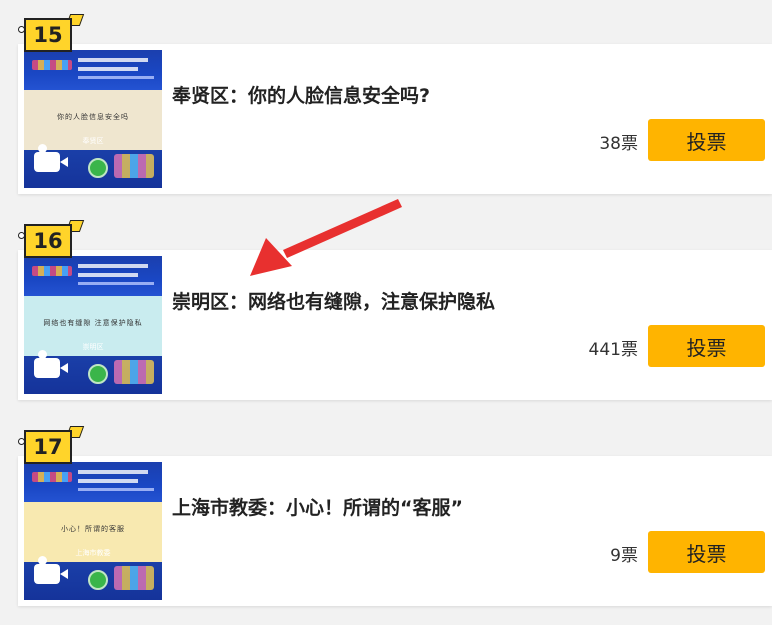 The image size is (772, 625). I want to click on annotation-arrow, so click(326, 237).